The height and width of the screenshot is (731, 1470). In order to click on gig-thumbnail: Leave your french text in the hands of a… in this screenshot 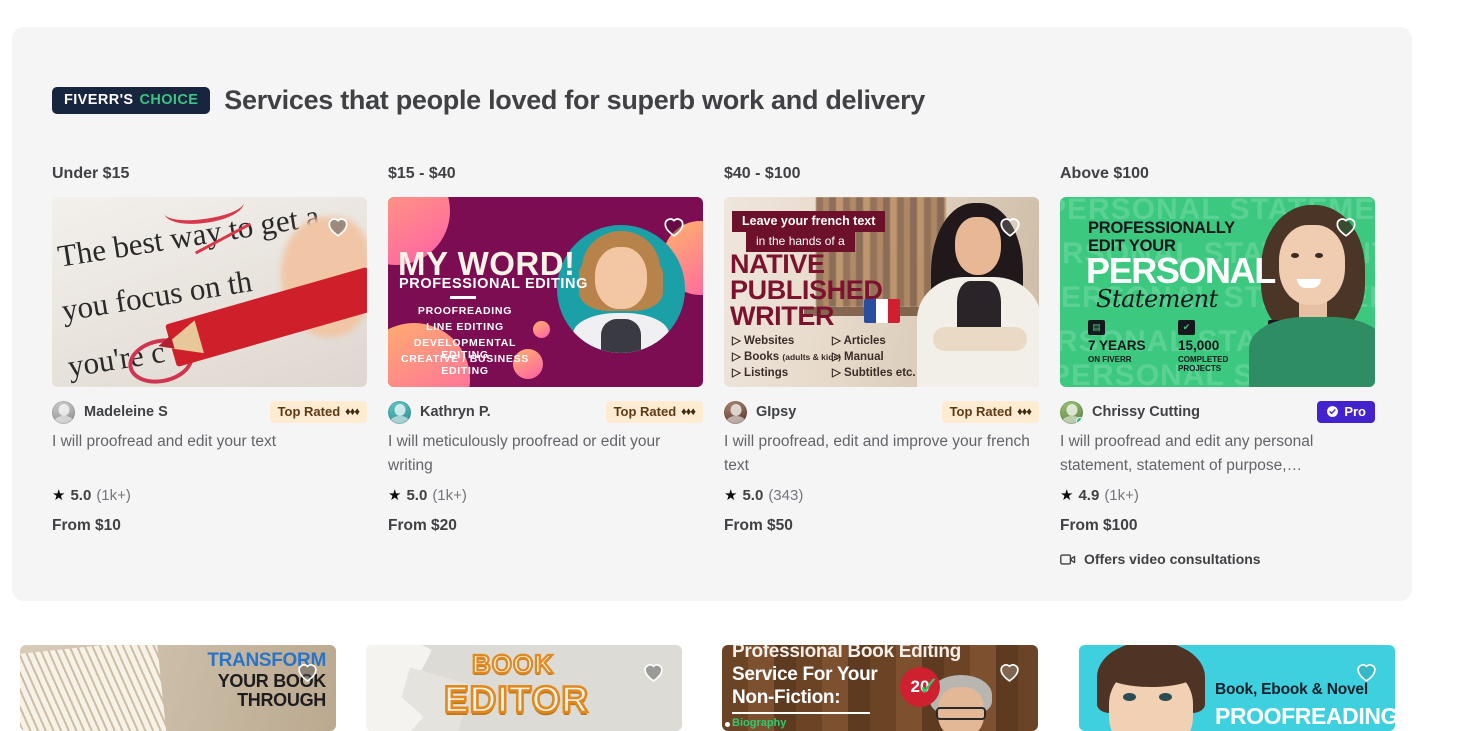, I will do `click(881, 292)`.